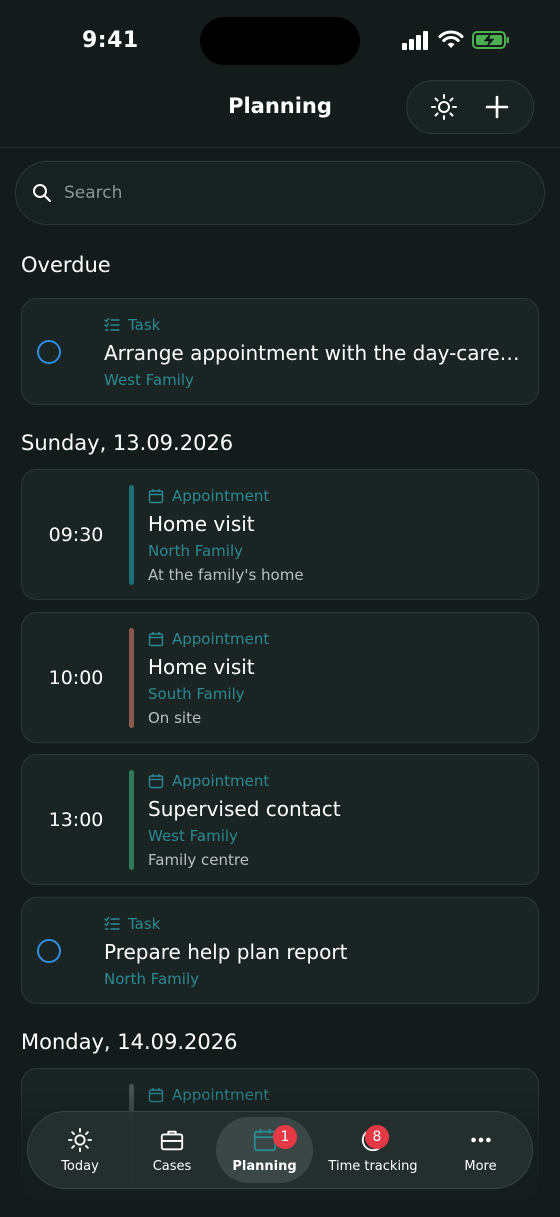 The image size is (560, 1217). Describe the element at coordinates (172, 1166) in the screenshot. I see `tab-label: Cases` at that location.